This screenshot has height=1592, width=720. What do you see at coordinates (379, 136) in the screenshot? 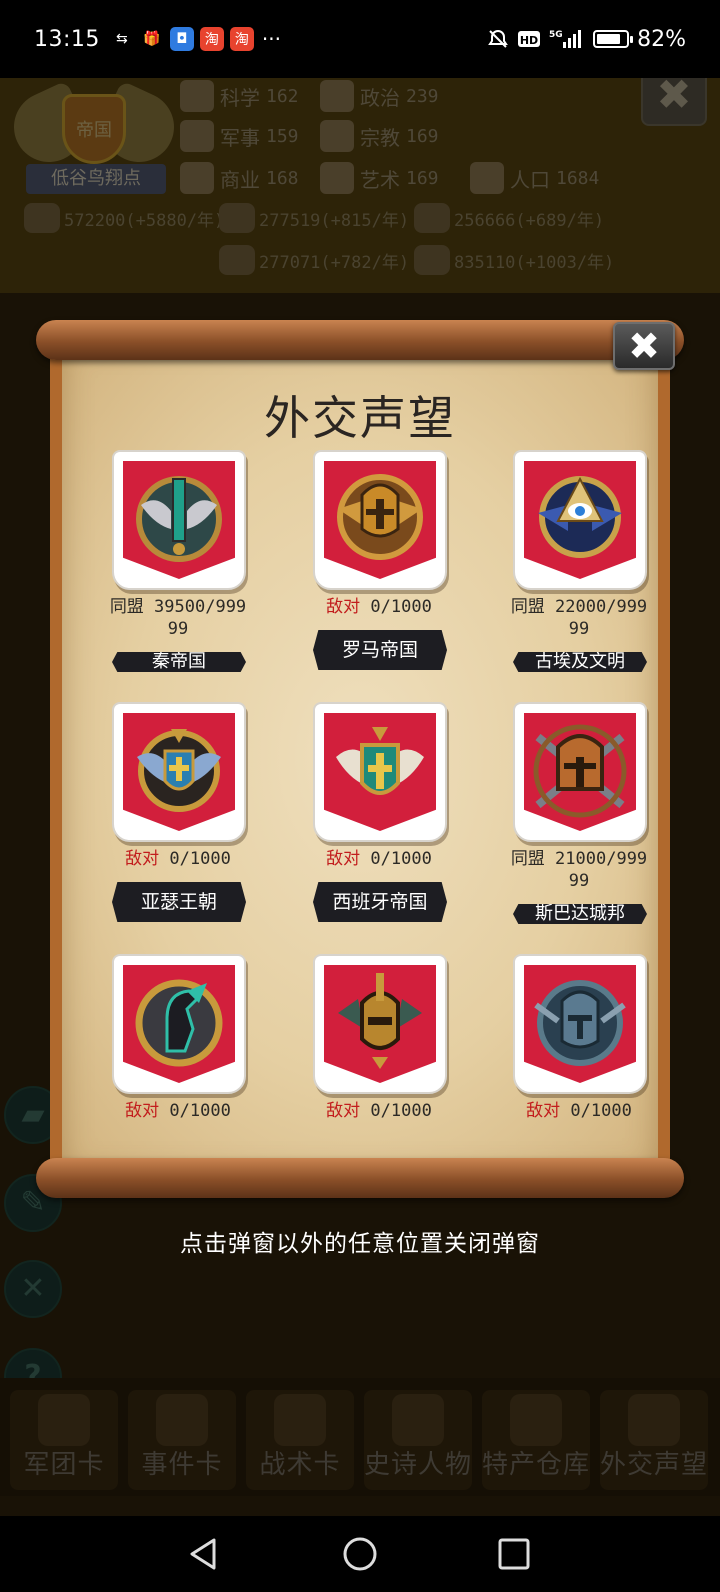
I see `stat-religion: 宗教 169` at bounding box center [379, 136].